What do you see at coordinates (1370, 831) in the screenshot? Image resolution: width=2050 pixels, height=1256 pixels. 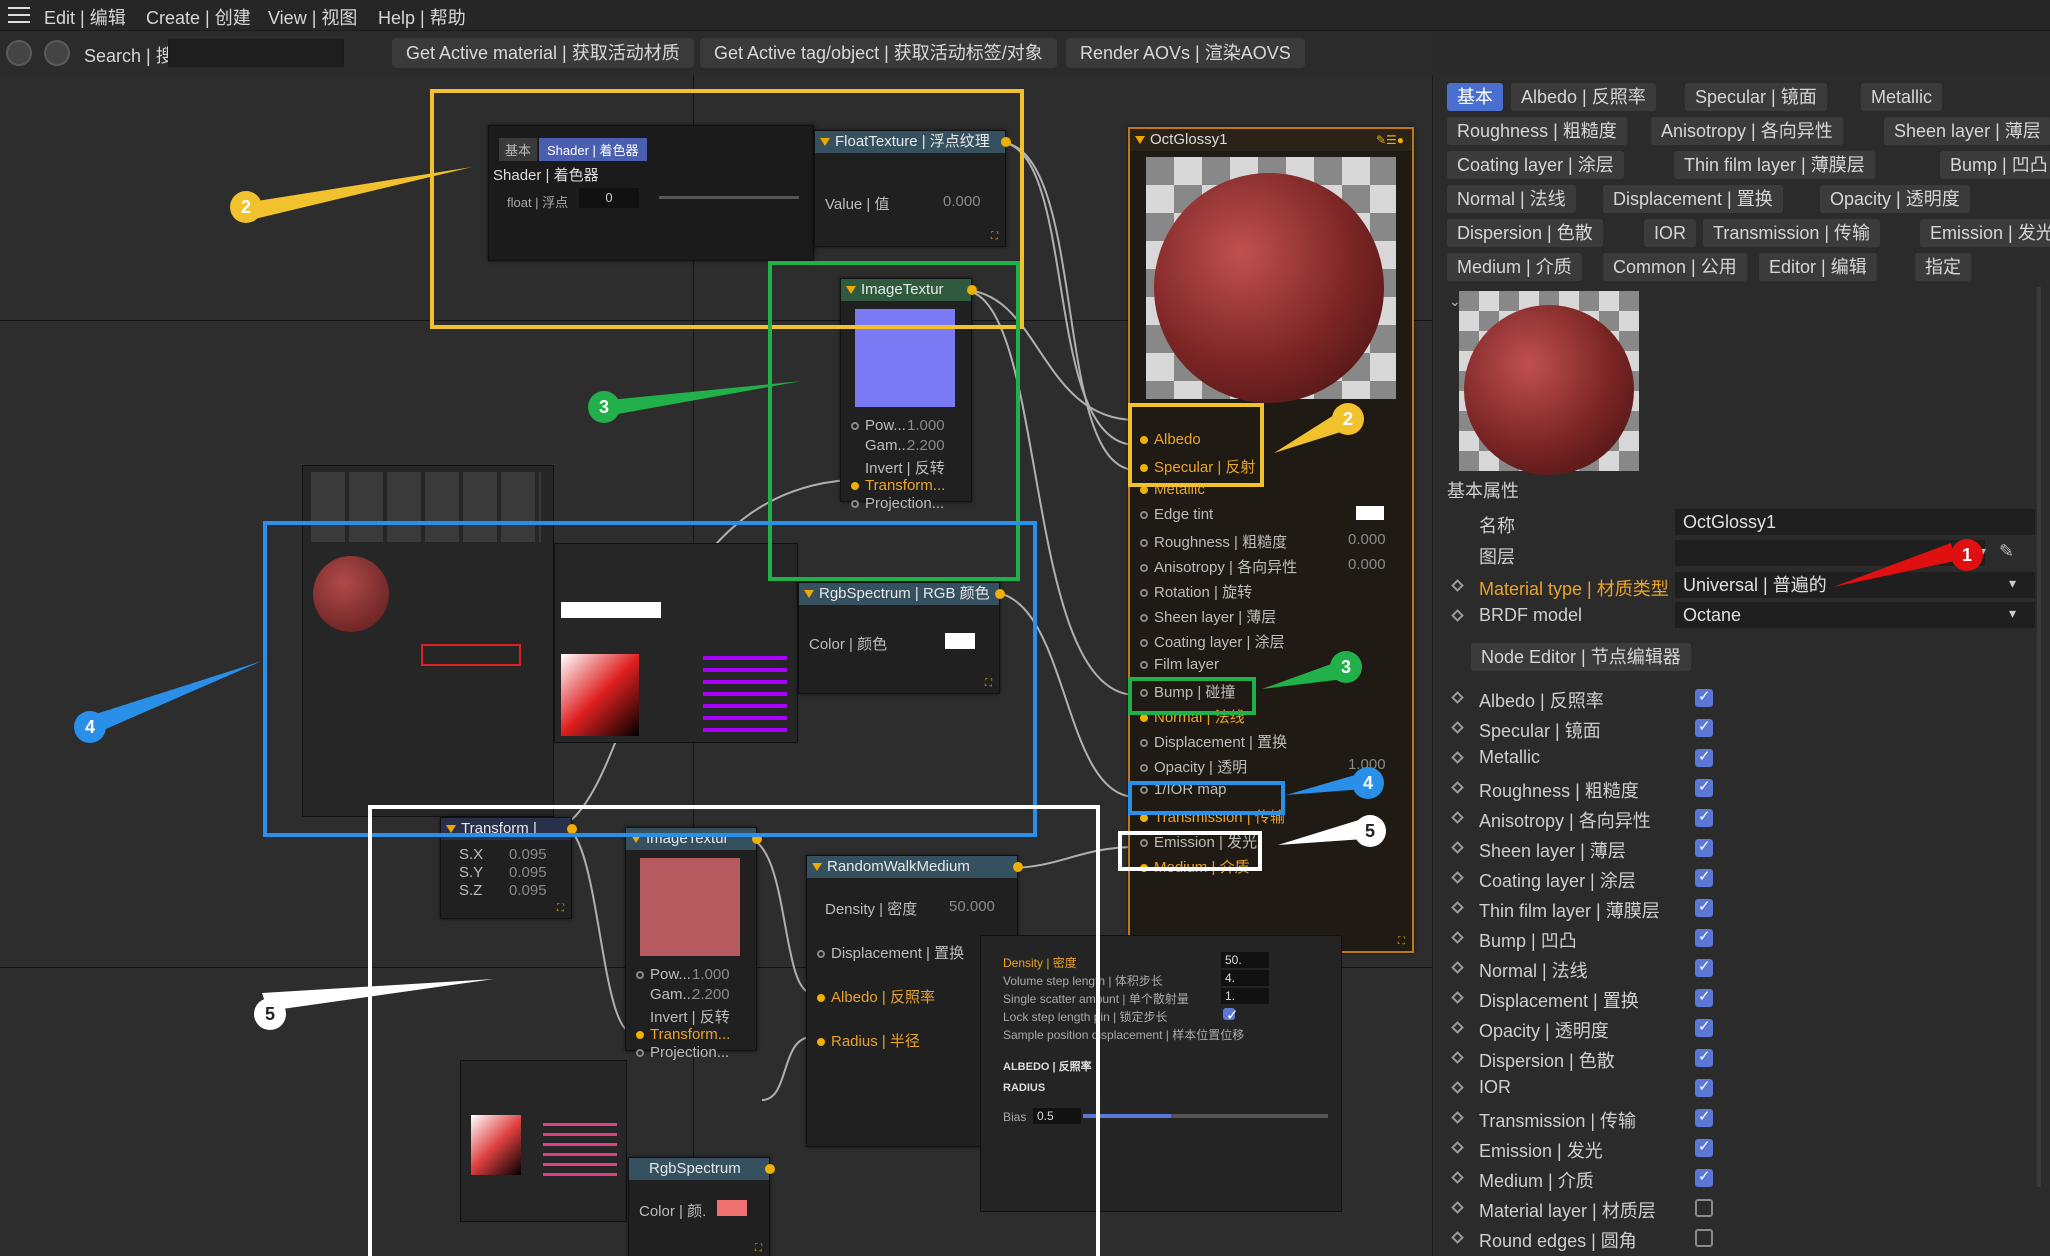 I see `callout-5: 5` at bounding box center [1370, 831].